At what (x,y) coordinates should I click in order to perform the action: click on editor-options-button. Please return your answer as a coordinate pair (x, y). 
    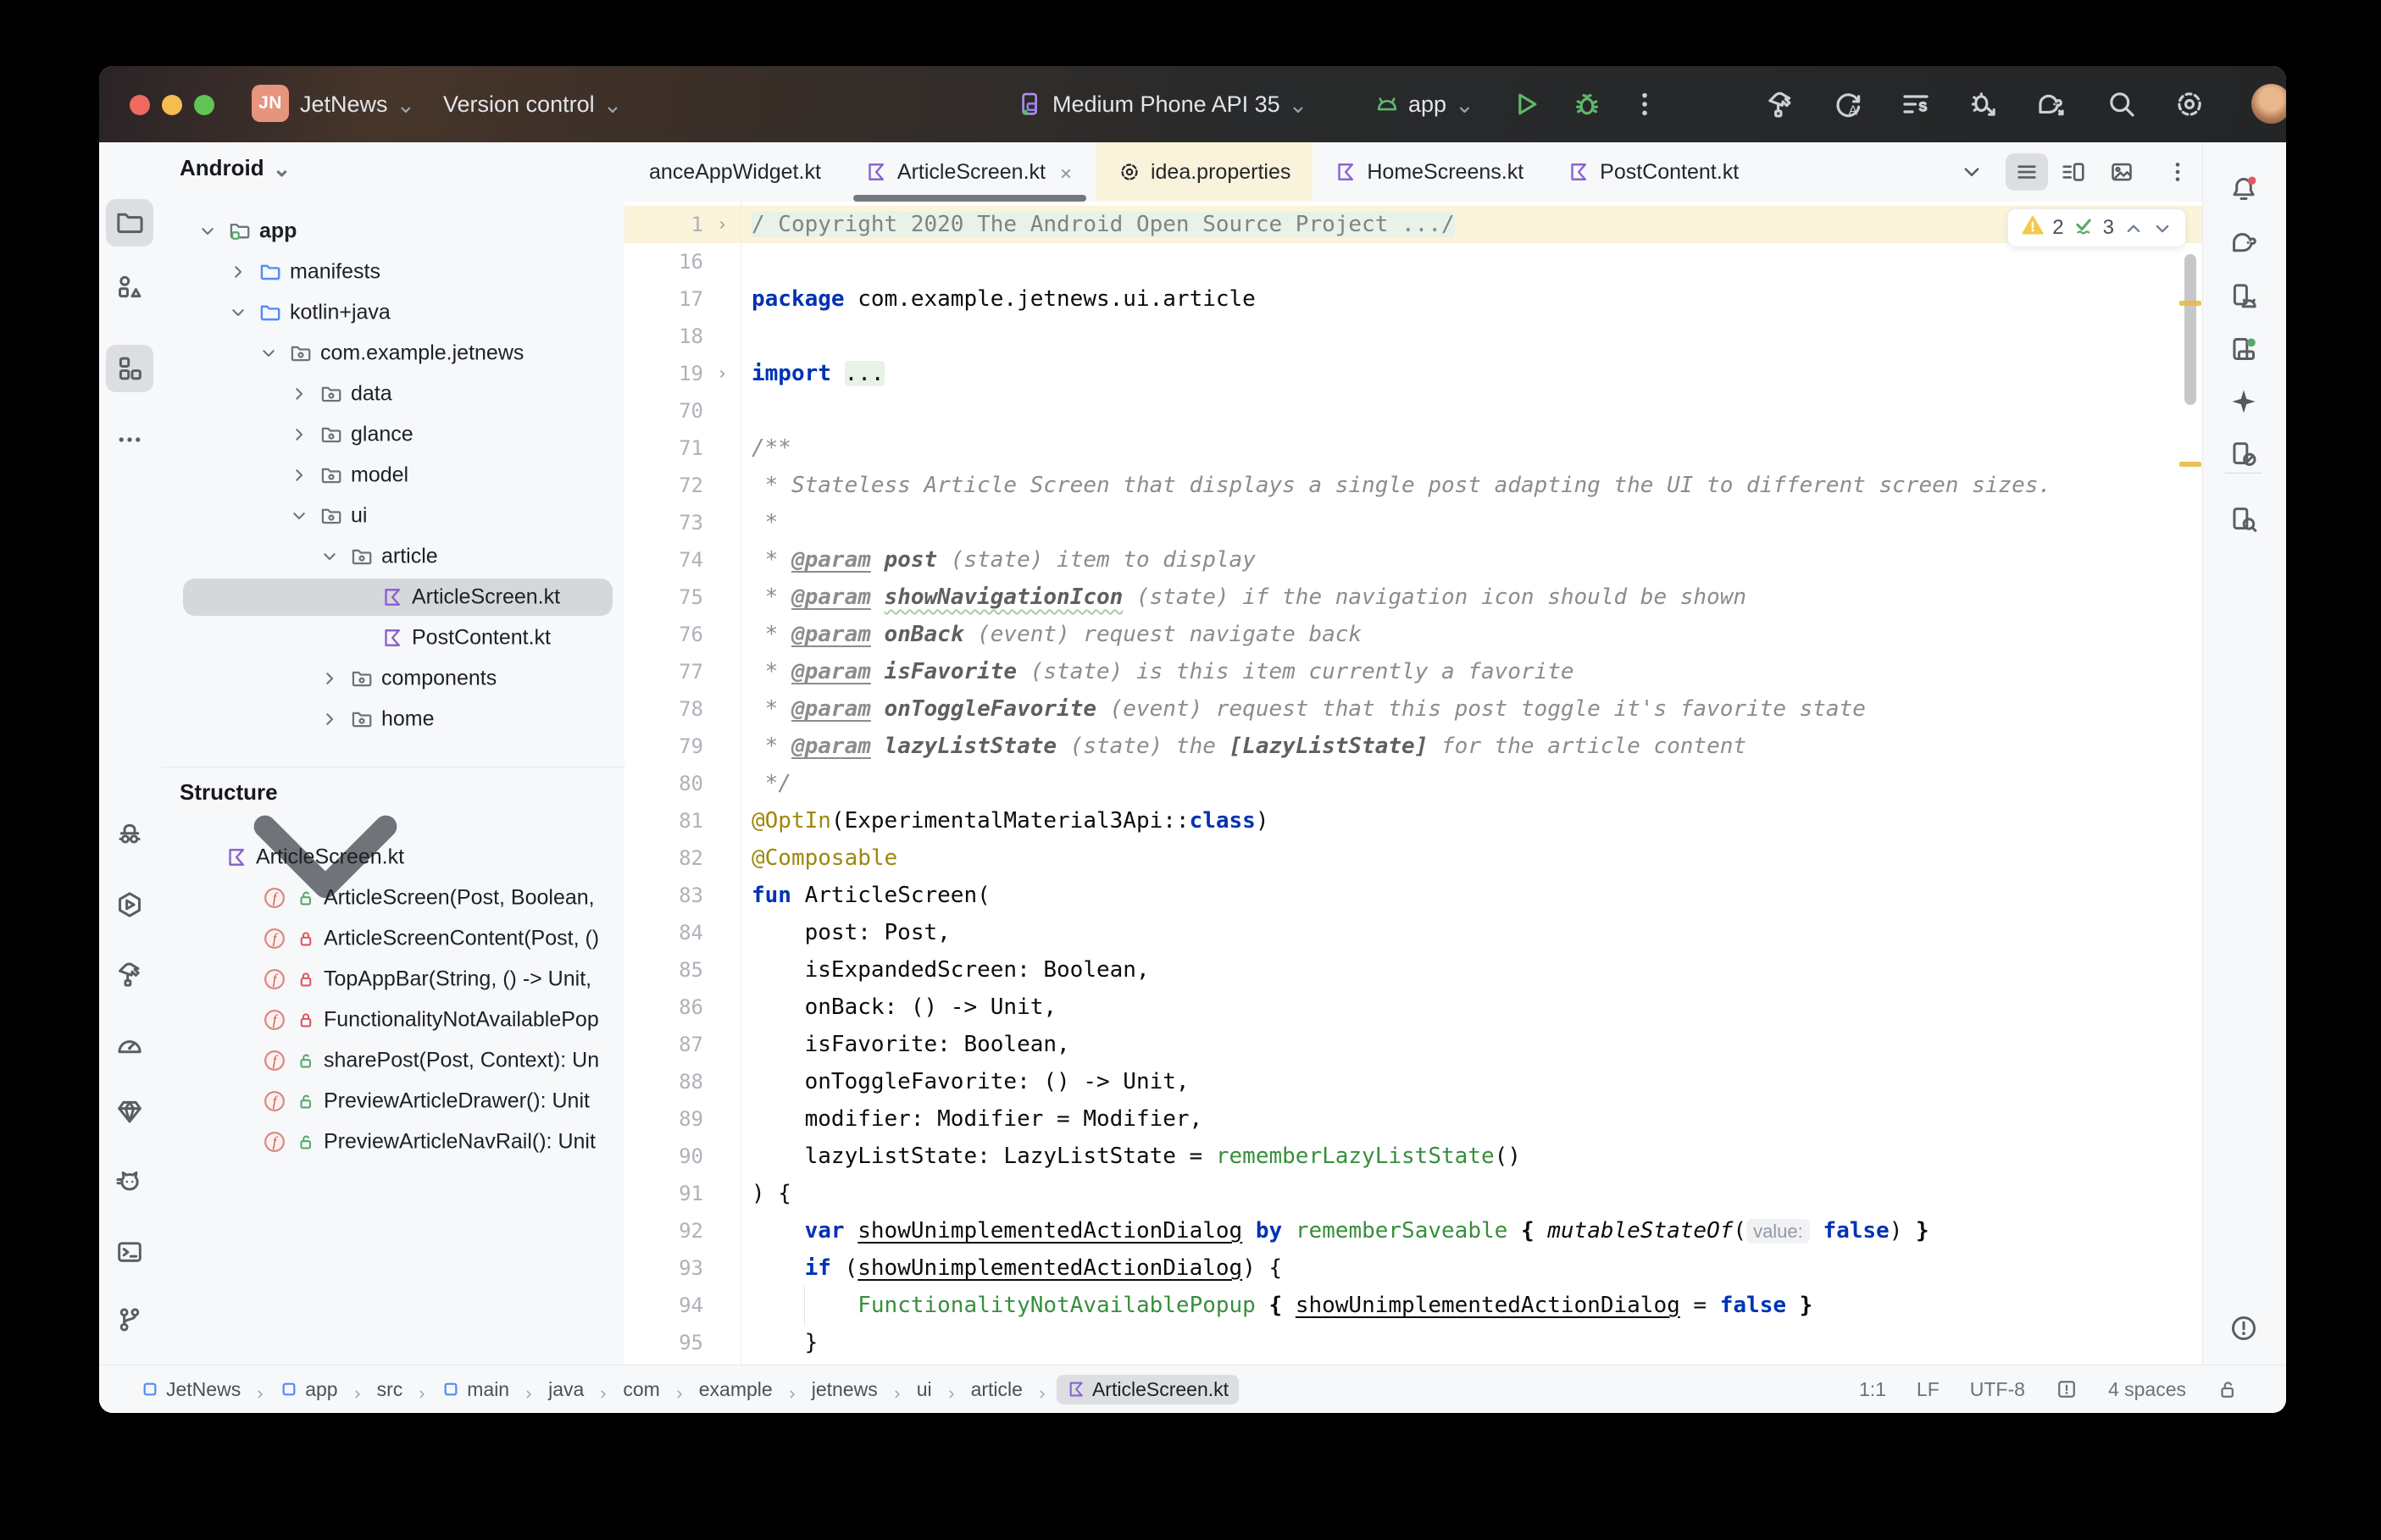
    Looking at the image, I should click on (2177, 172).